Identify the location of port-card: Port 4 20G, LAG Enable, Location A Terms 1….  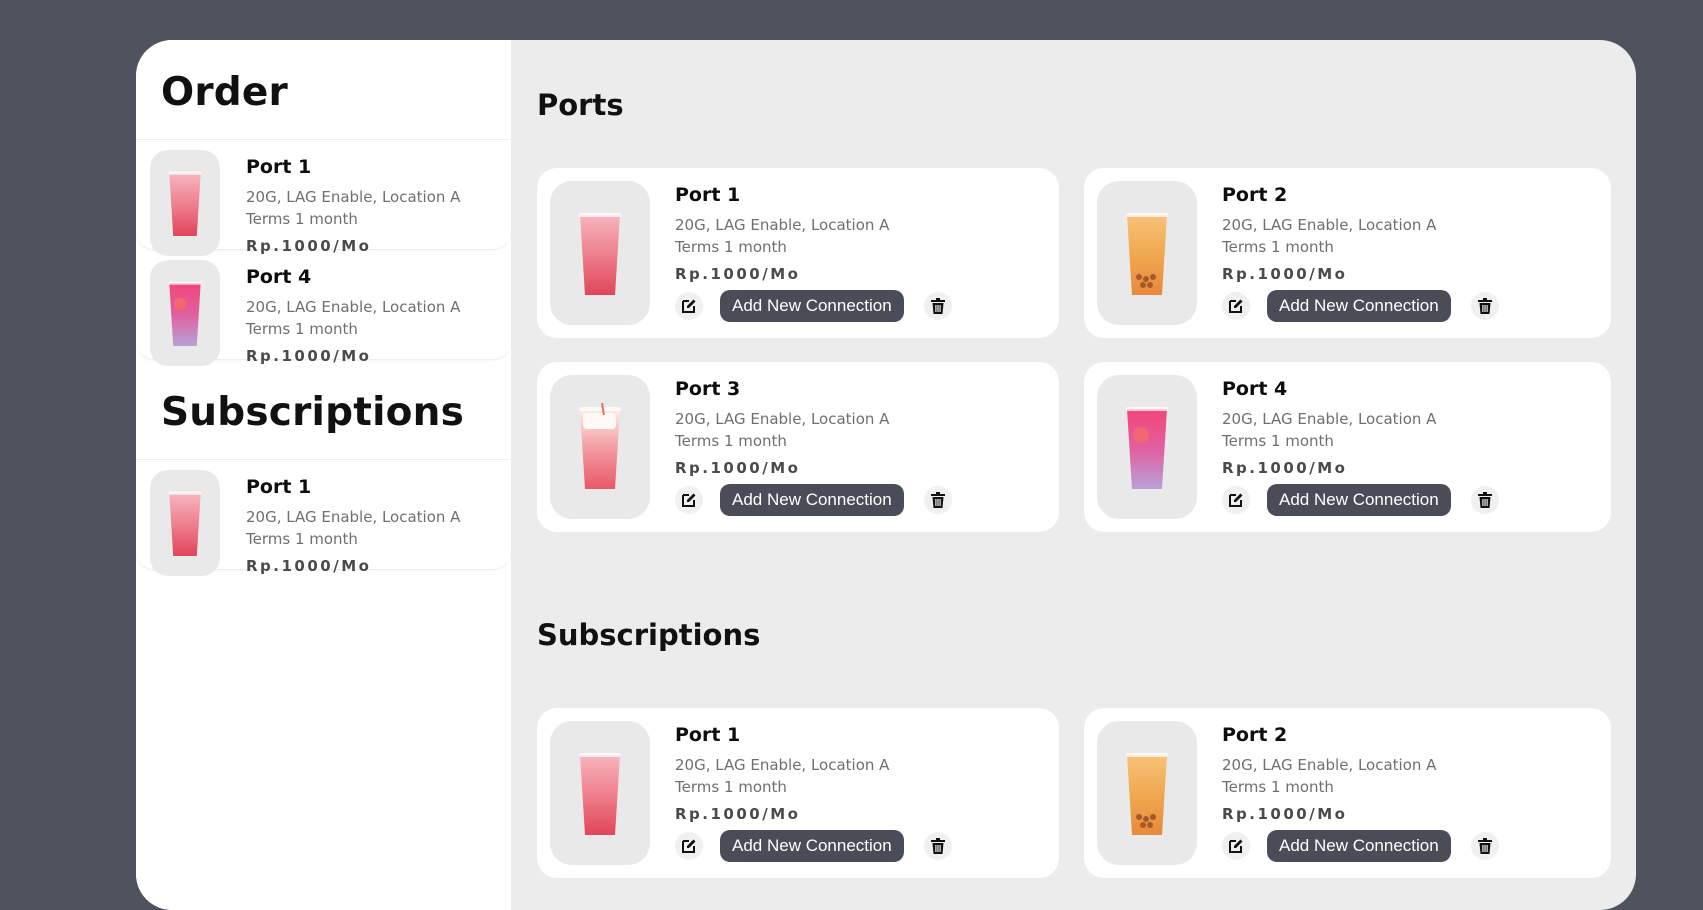
(1347, 447).